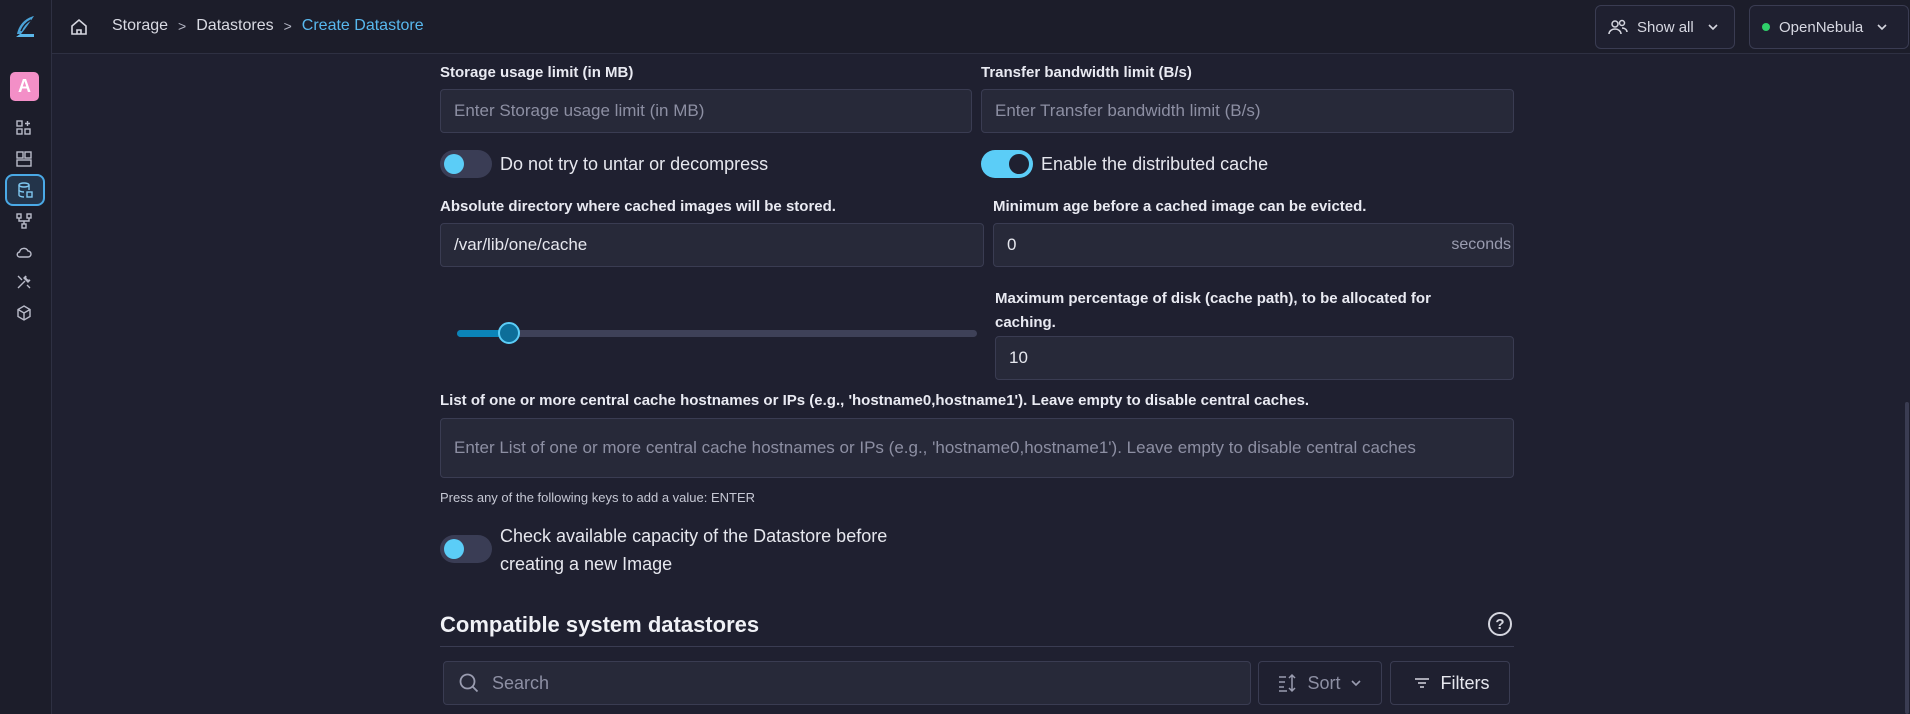 The image size is (1910, 714). Describe the element at coordinates (24, 313) in the screenshot. I see `cube-icon` at that location.